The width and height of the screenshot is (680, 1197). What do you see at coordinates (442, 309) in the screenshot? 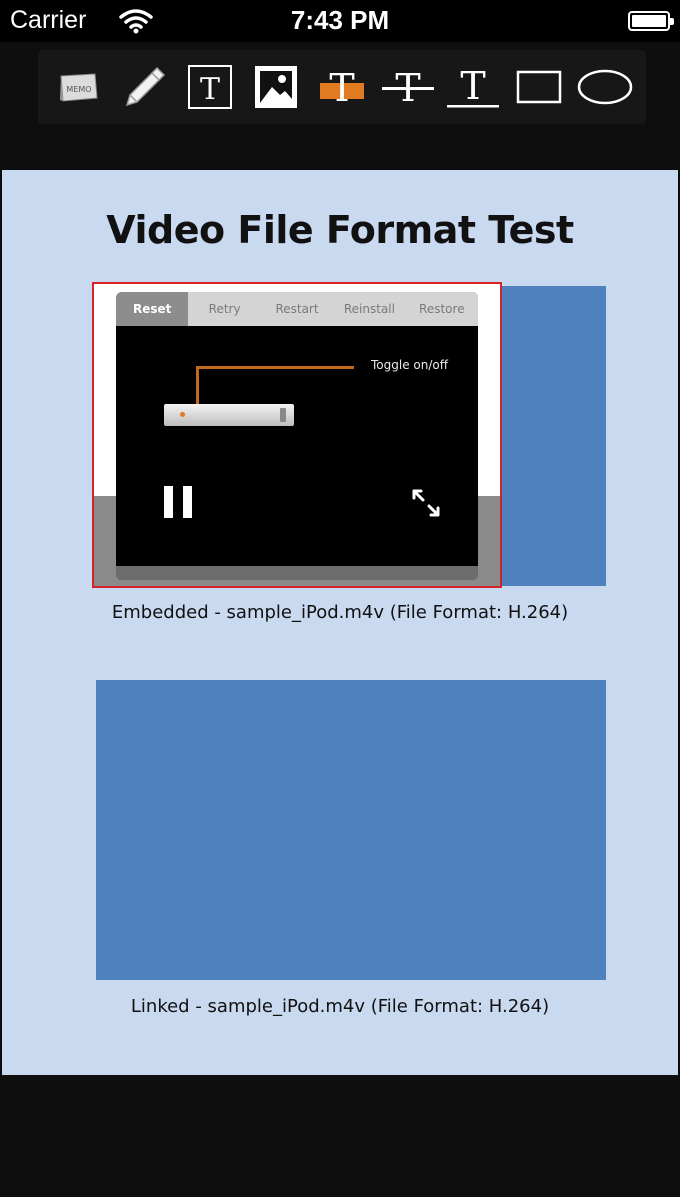
I see `video-tab-restore: Restore` at bounding box center [442, 309].